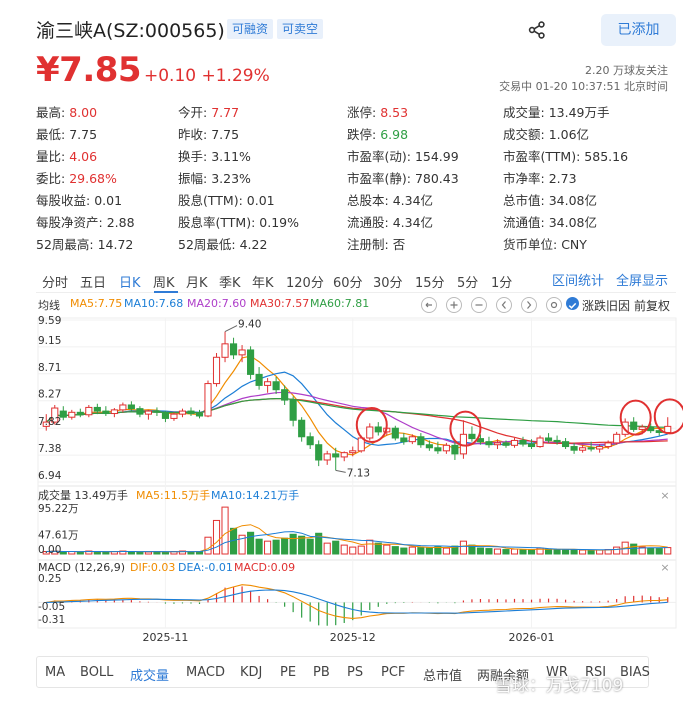 The image size is (683, 703). Describe the element at coordinates (49, 321) in the screenshot. I see `y-tick-label: 9.59` at that location.